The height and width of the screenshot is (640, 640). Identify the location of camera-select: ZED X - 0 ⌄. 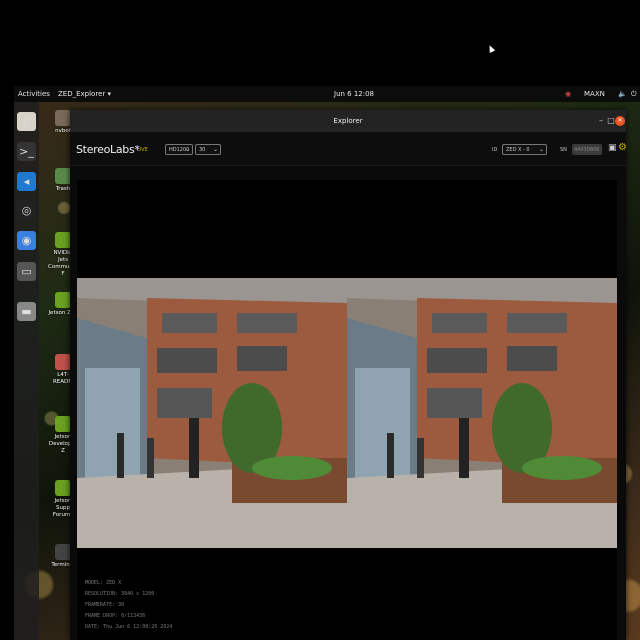
(524, 149).